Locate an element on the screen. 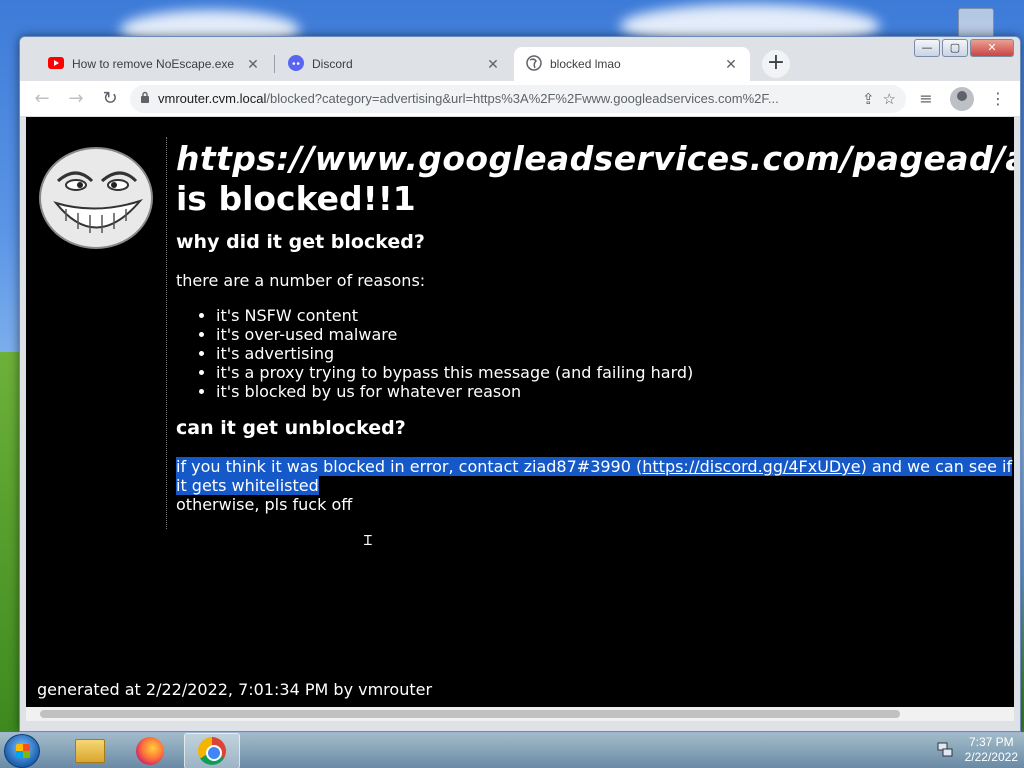 The image size is (1024, 768). globe-icon is located at coordinates (534, 64).